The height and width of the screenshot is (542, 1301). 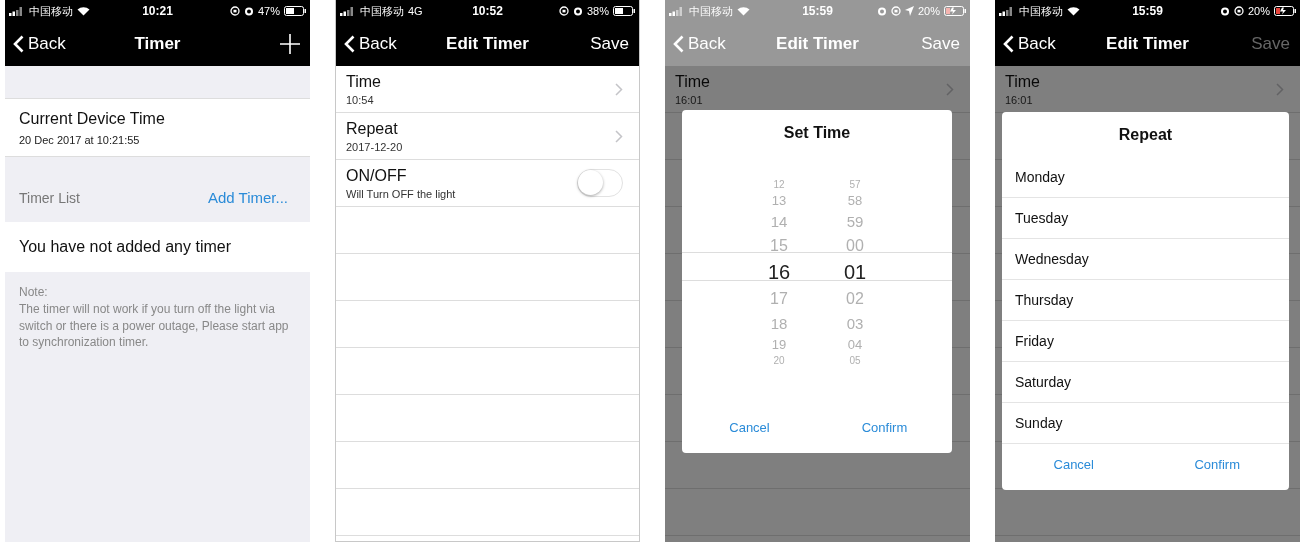 What do you see at coordinates (415, 11) in the screenshot?
I see `network-label: 4G` at bounding box center [415, 11].